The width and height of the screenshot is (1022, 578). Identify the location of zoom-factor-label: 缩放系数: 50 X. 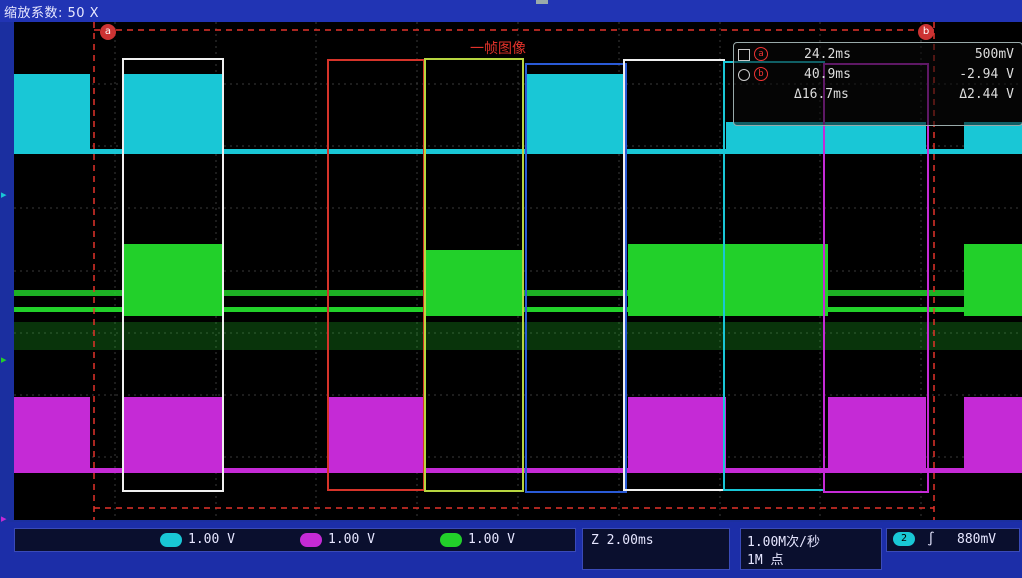
(52, 13).